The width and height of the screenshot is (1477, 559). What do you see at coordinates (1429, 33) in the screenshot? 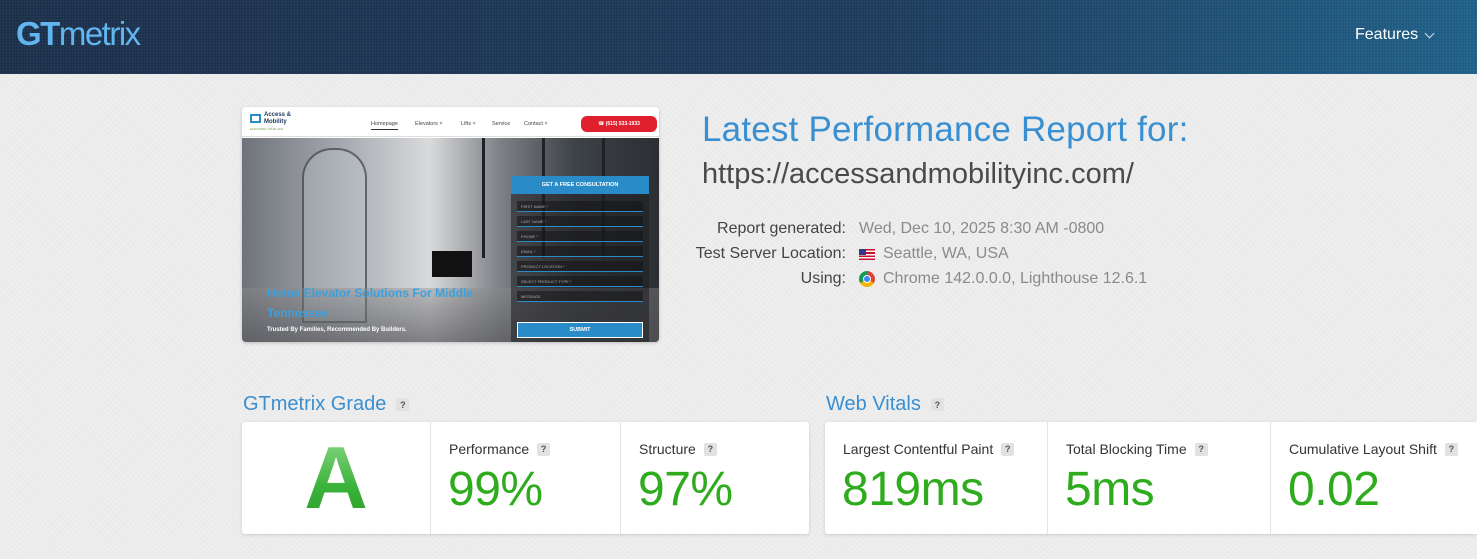
I see `chevron-down-icon` at bounding box center [1429, 33].